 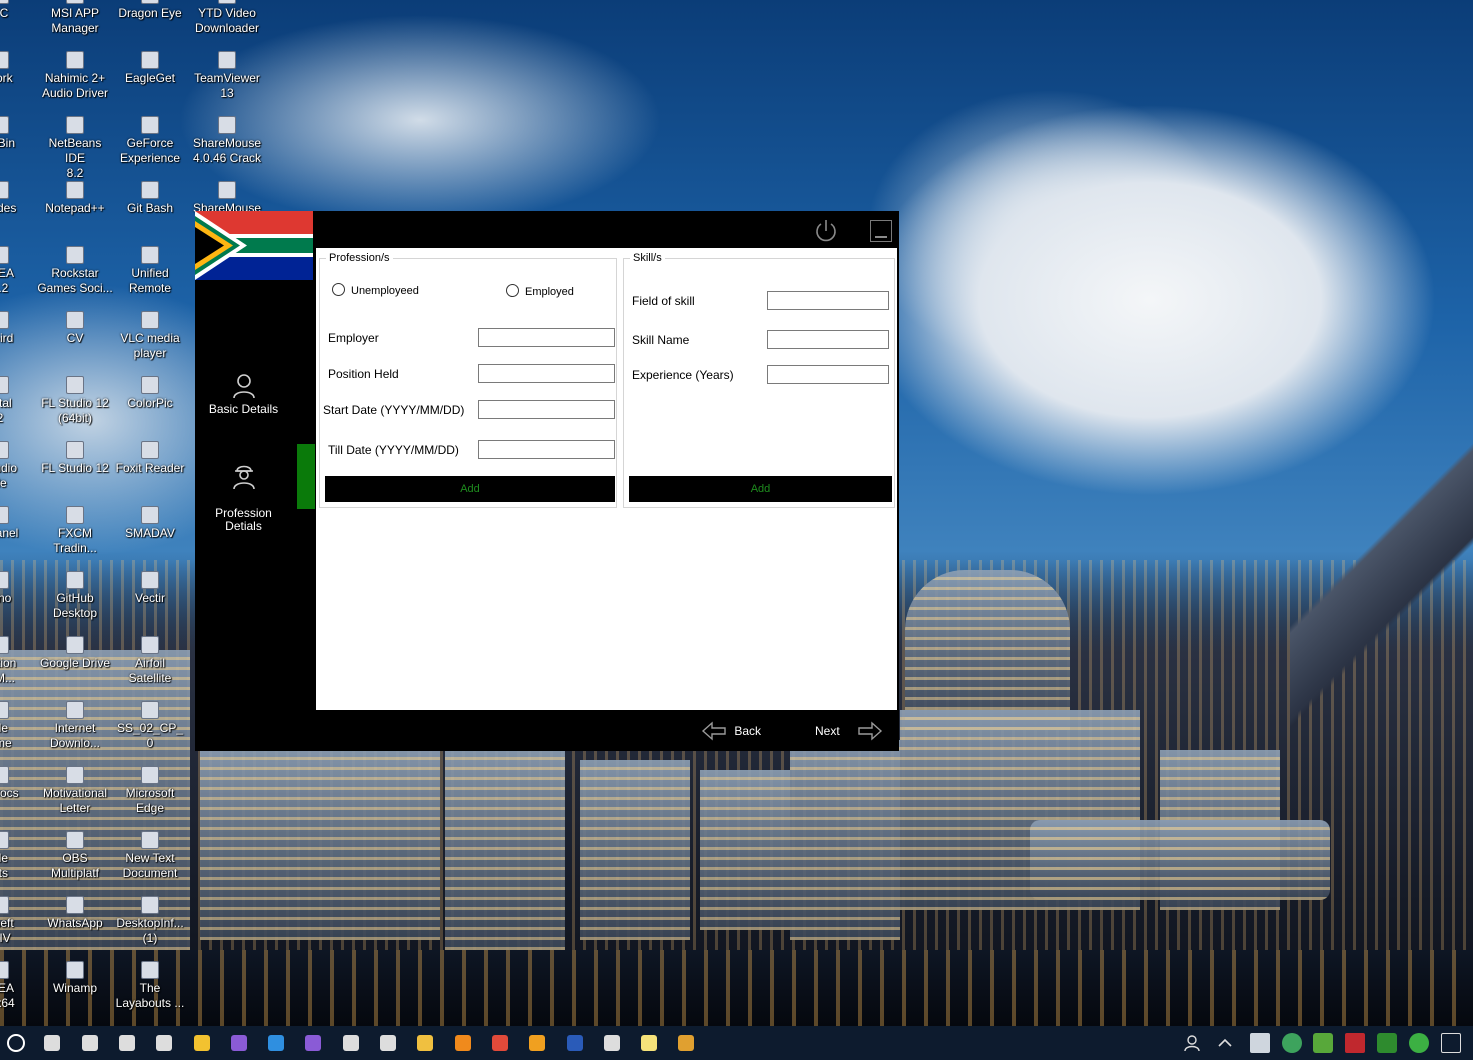 What do you see at coordinates (150, 458) in the screenshot?
I see `desktop-icon: Foxit Reader` at bounding box center [150, 458].